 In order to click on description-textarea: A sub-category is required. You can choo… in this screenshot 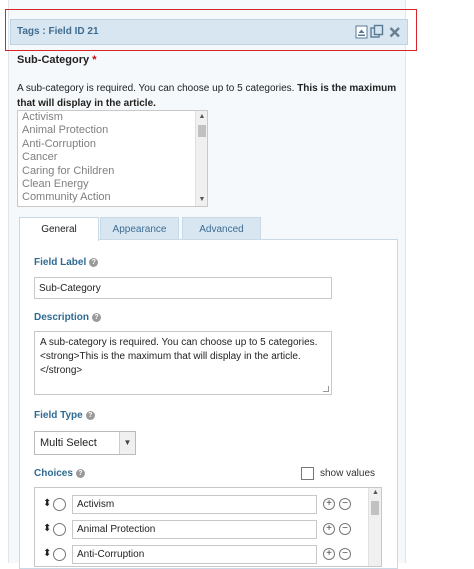, I will do `click(183, 363)`.